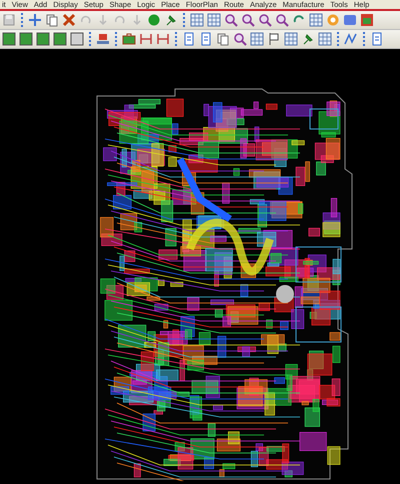 This screenshot has width=400, height=484. I want to click on save-icon, so click(9, 20).